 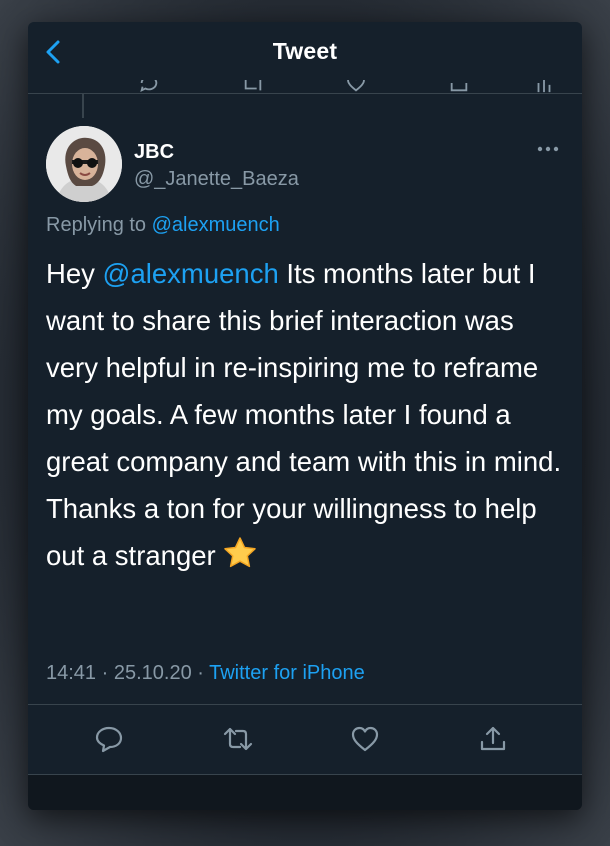 What do you see at coordinates (83, 106) in the screenshot?
I see `thread-line` at bounding box center [83, 106].